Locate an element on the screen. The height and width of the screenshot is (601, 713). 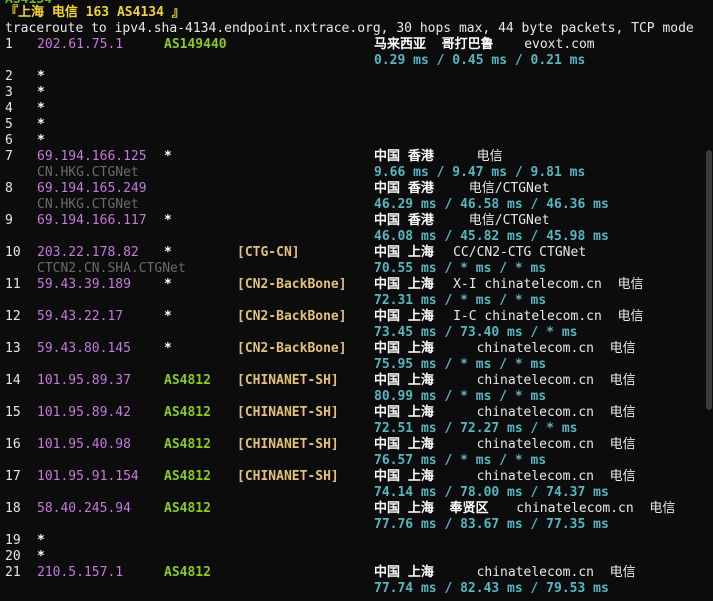
hop-geo: 中国 上海 奉贤区 is located at coordinates (431, 508).